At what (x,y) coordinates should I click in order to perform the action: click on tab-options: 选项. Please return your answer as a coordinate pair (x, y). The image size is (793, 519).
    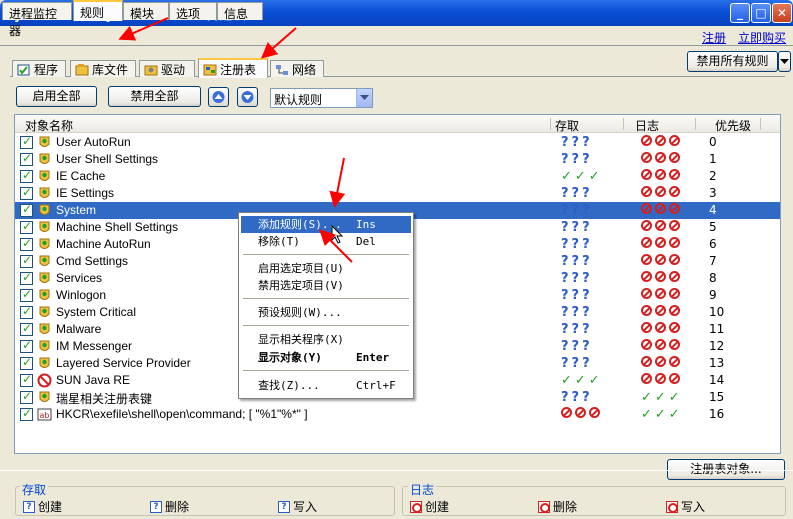
    Looking at the image, I should click on (193, 11).